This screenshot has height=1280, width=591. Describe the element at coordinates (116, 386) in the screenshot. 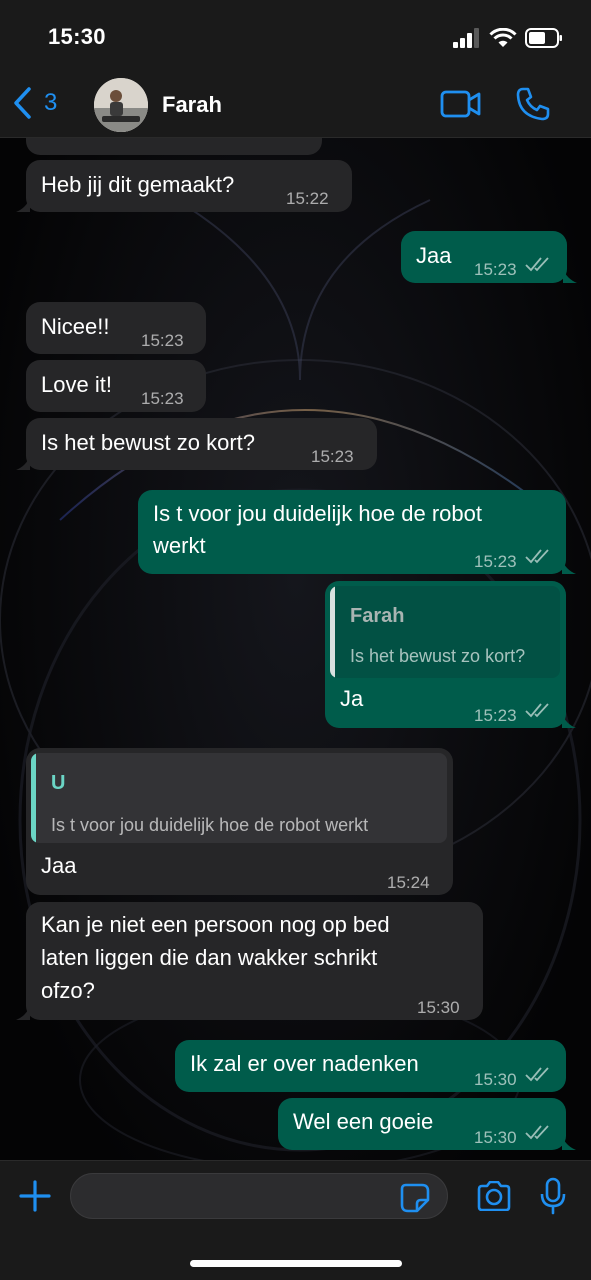

I see `message-bubble-incoming: Love it! 15:23` at that location.